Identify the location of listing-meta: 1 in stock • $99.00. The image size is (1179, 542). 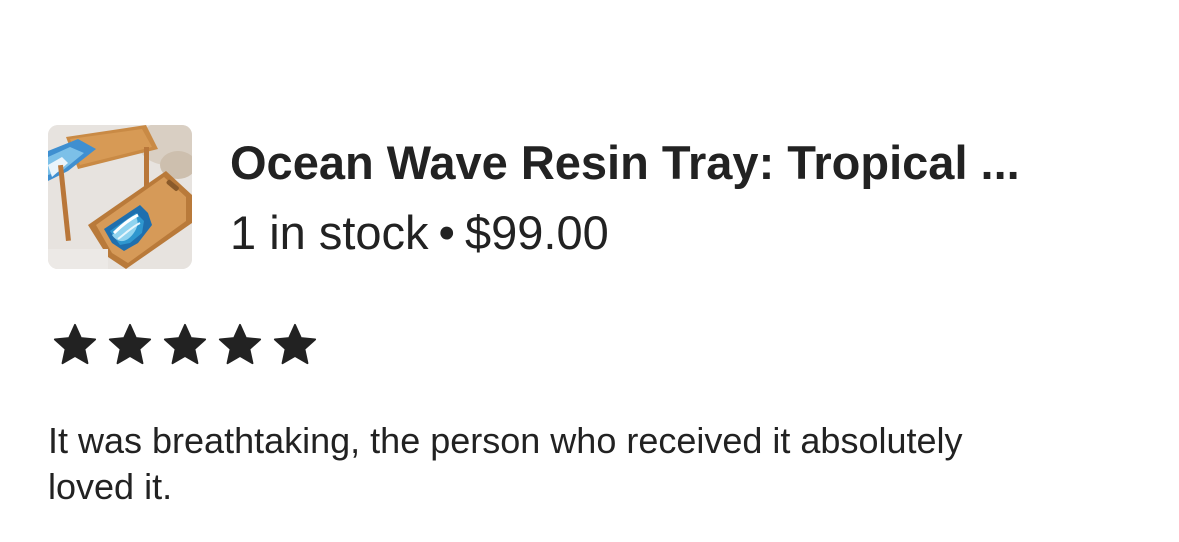
(419, 233).